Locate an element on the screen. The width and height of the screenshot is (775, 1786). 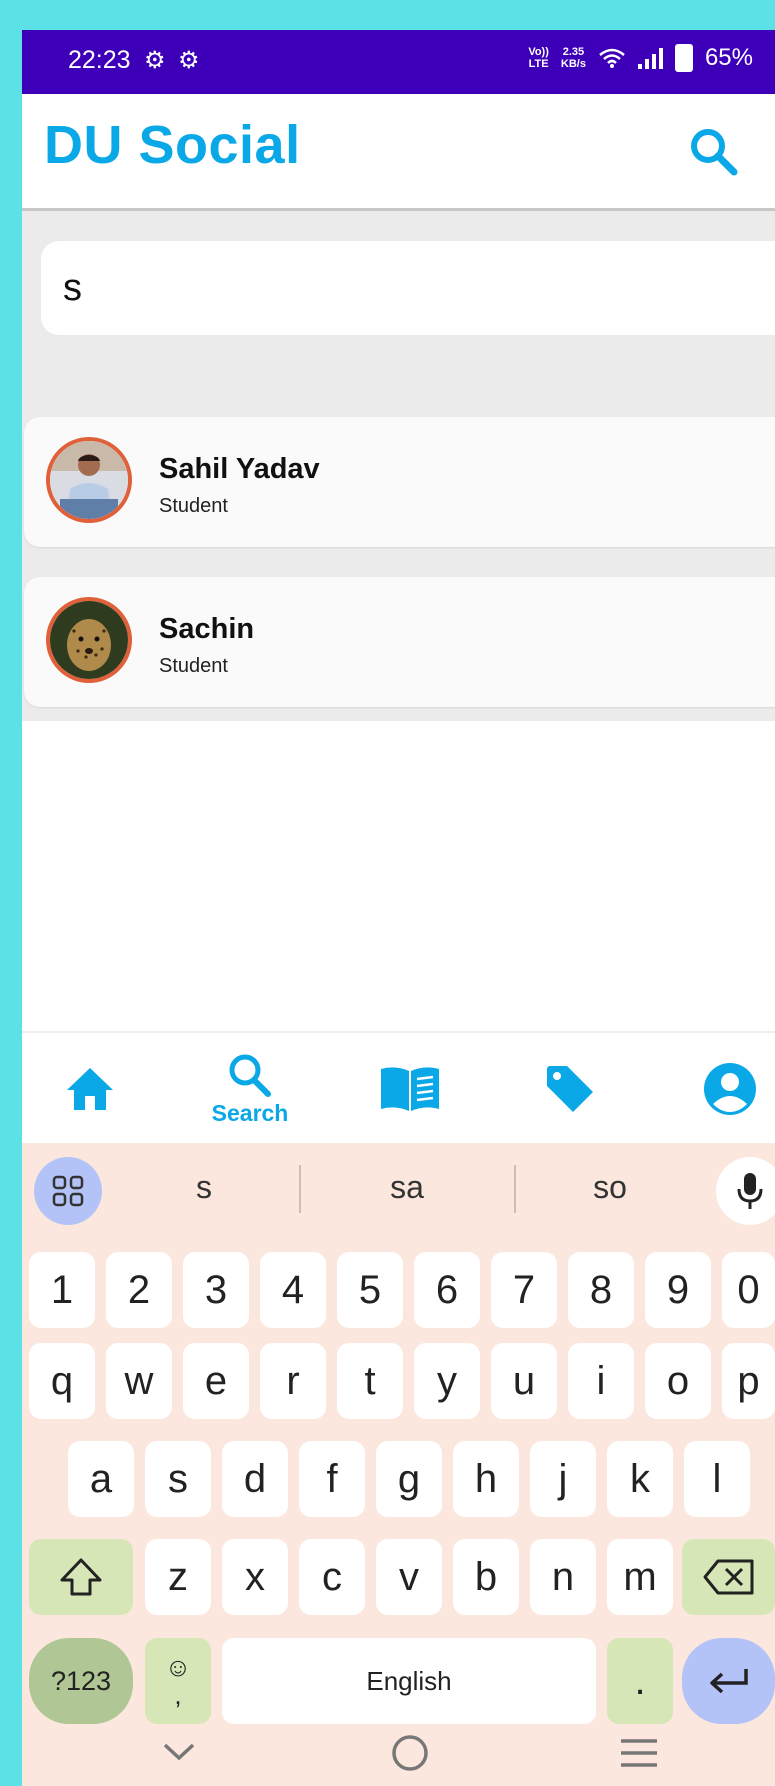
key-8: 8 is located at coordinates (601, 1290).